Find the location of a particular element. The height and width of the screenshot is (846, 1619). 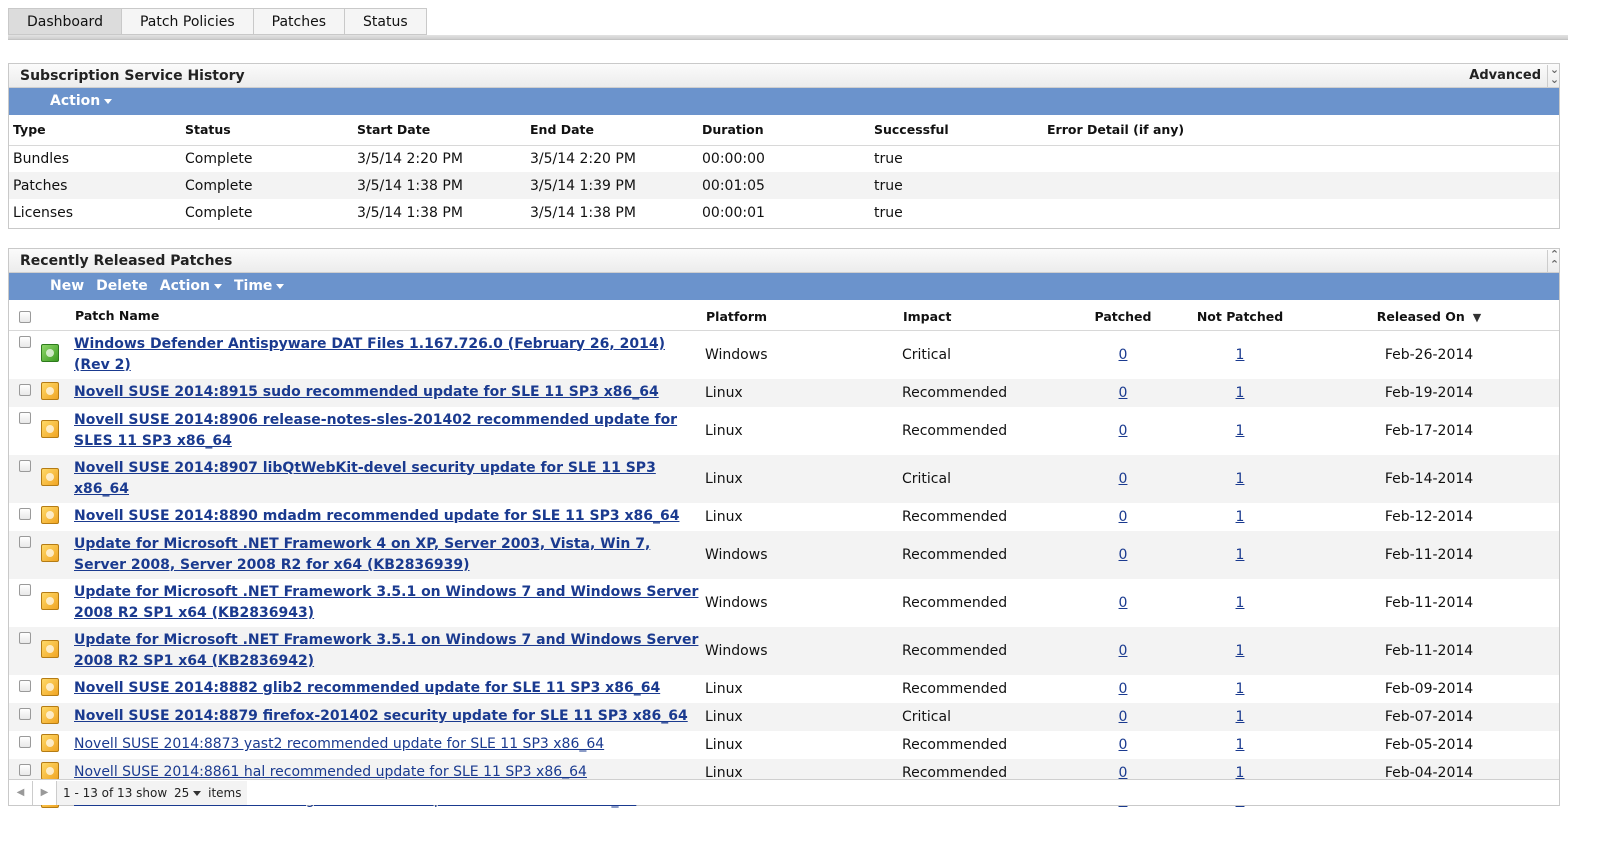

patched-header: Patched is located at coordinates (1123, 315).